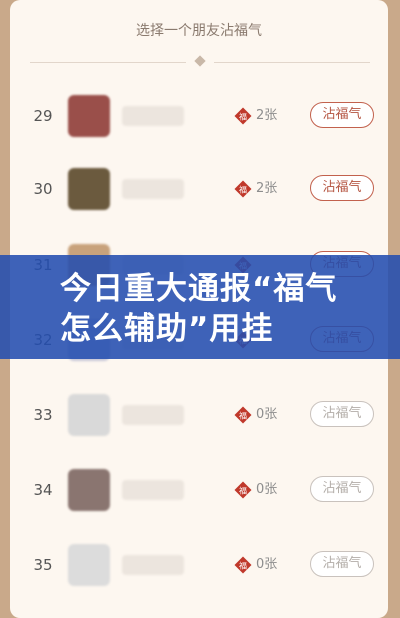 This screenshot has height=618, width=400. Describe the element at coordinates (108, 62) in the screenshot. I see `divider-left` at that location.